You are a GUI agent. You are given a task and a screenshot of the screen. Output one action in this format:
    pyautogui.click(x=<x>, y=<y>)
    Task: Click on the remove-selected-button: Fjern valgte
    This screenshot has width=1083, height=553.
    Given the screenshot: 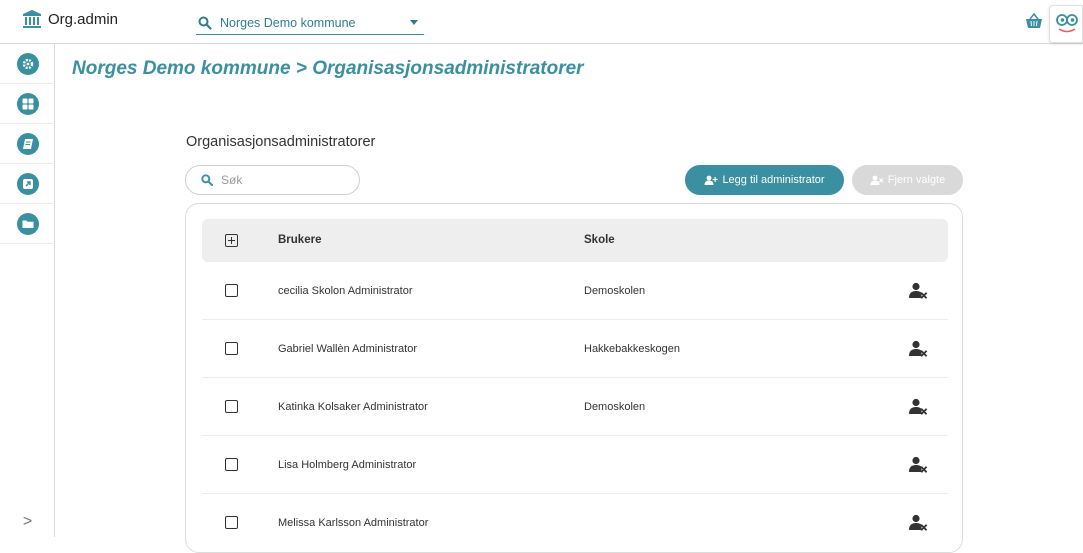 What is the action you would take?
    pyautogui.click(x=907, y=180)
    